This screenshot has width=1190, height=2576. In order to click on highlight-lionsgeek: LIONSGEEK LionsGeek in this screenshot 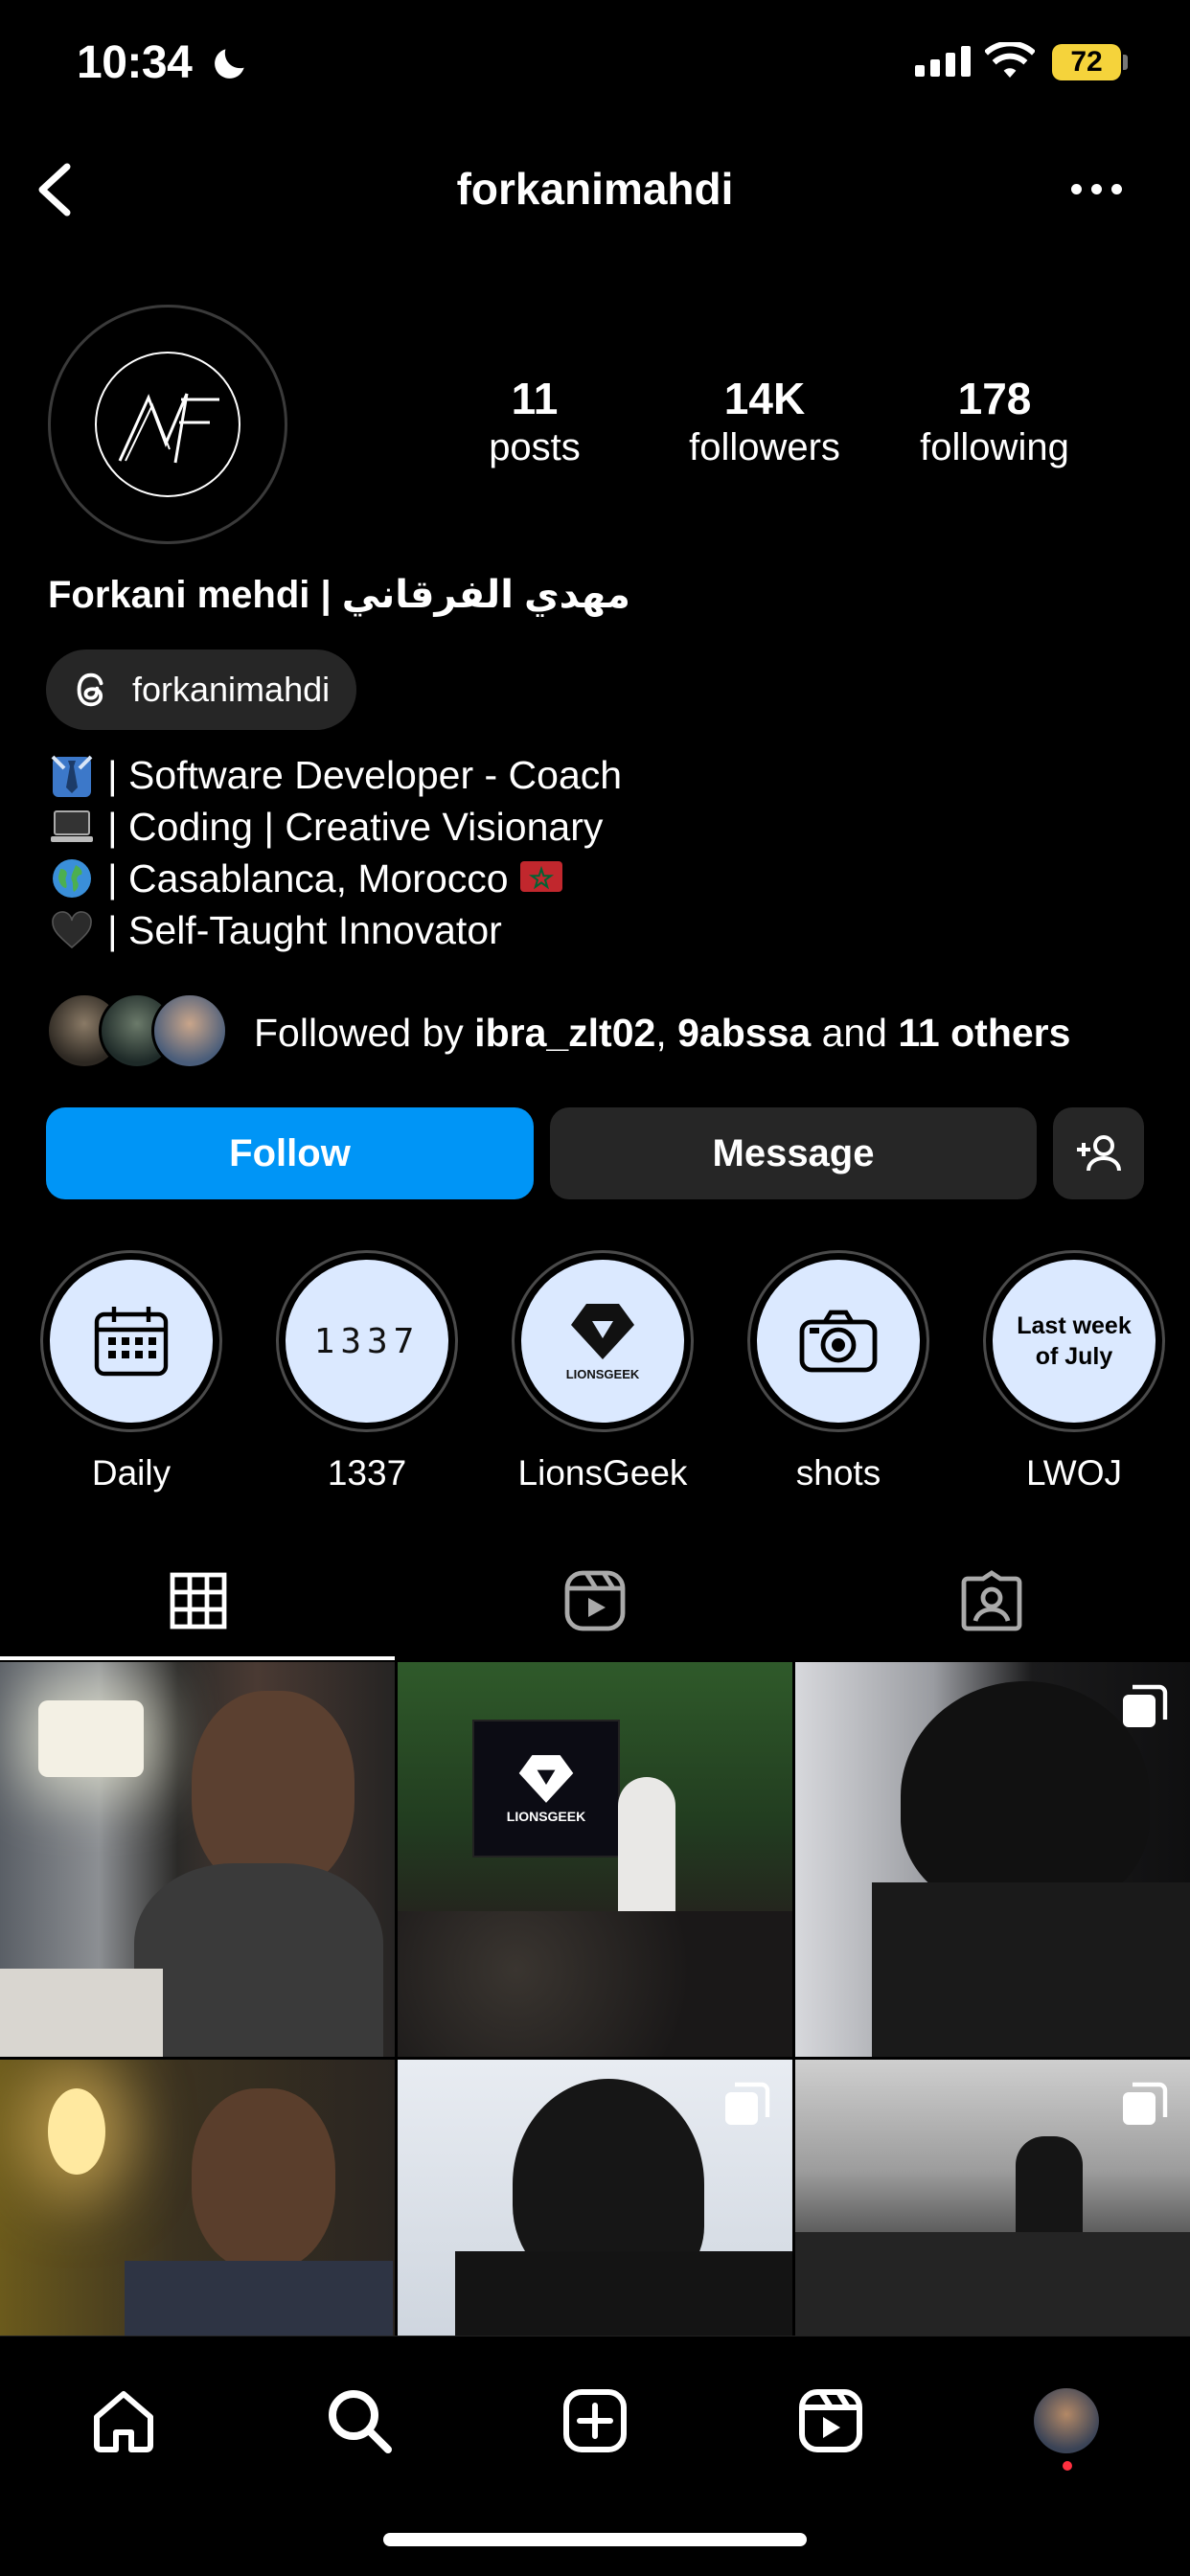, I will do `click(603, 1371)`.